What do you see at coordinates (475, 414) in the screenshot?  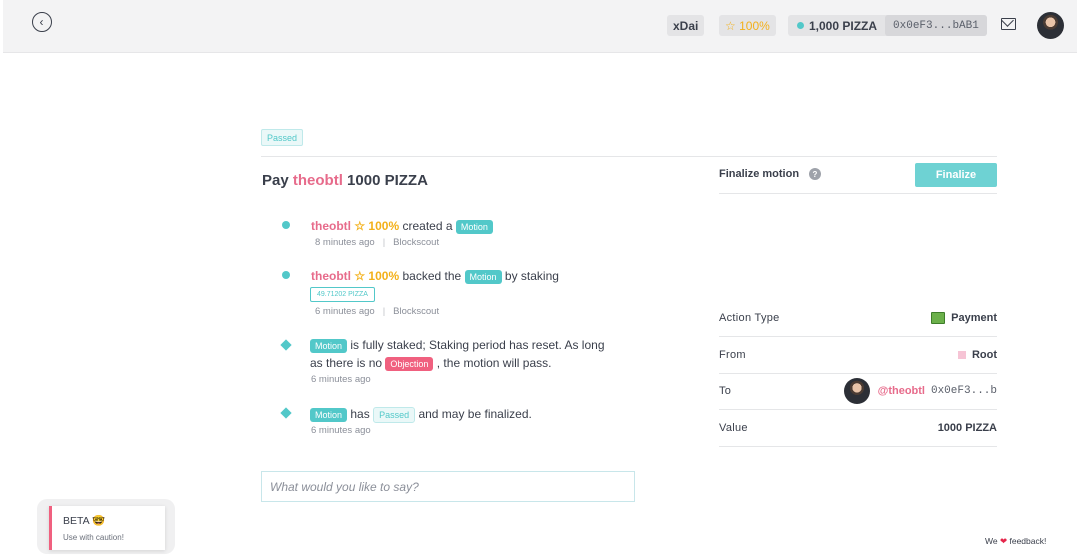 I see `event-text-2: and may be finalized.` at bounding box center [475, 414].